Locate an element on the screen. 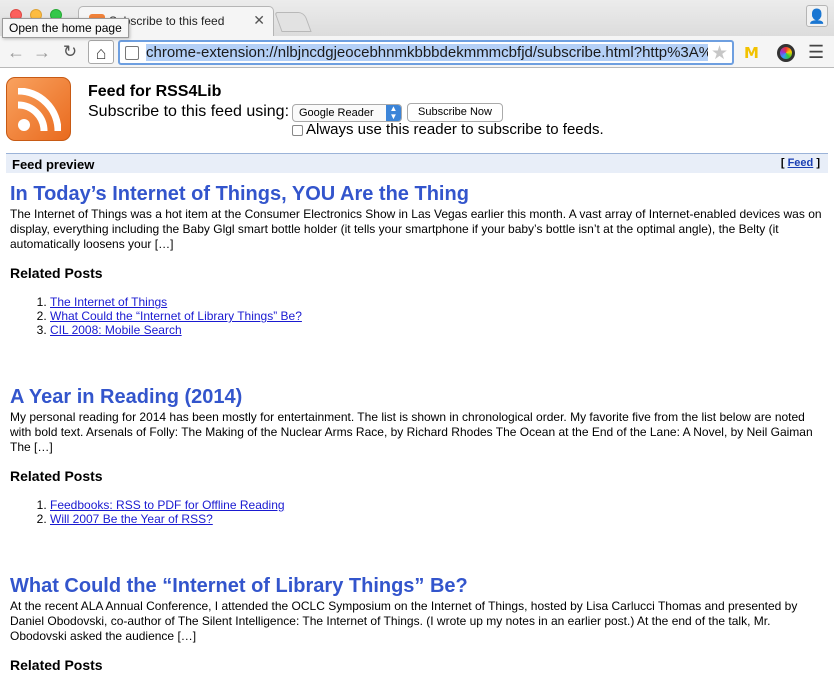 This screenshot has height=673, width=834. select-arrows-icon: ▲ ▼ is located at coordinates (393, 113).